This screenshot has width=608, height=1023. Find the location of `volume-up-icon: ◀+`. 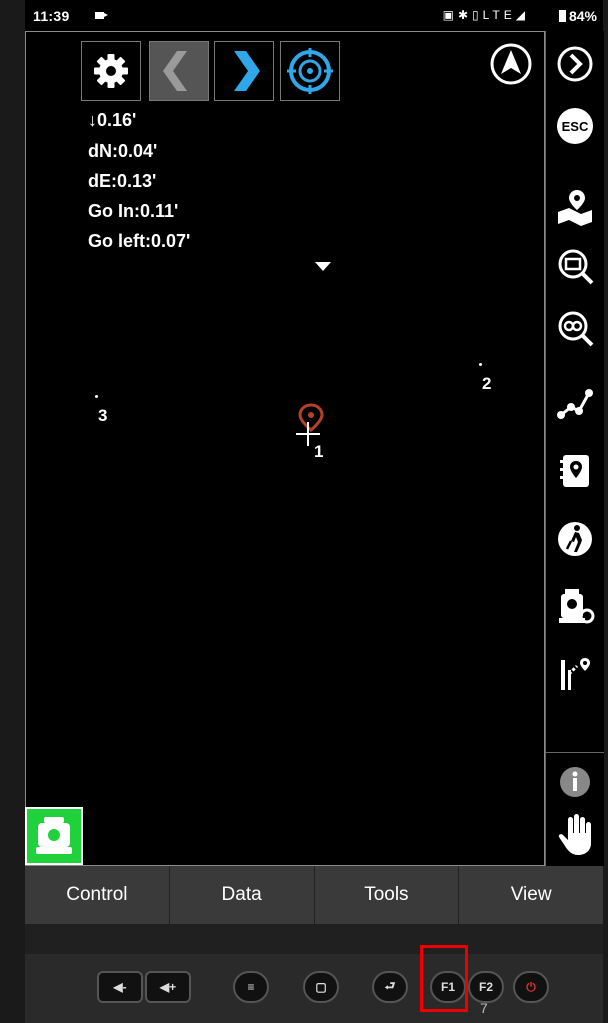

volume-up-icon: ◀+ is located at coordinates (168, 987).